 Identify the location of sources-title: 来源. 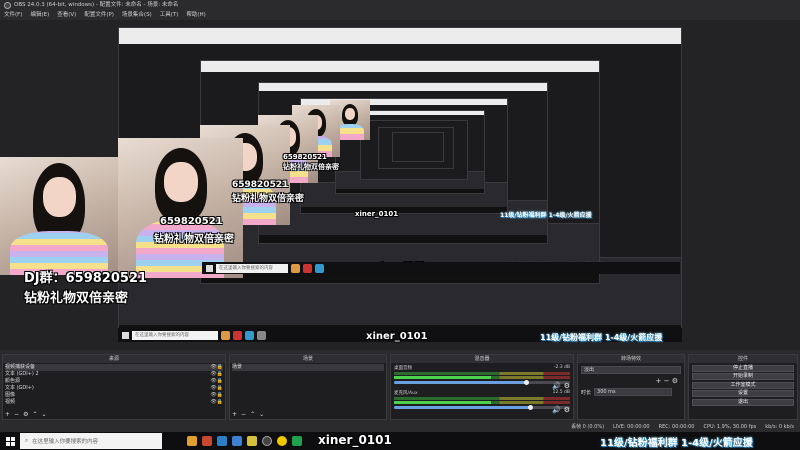
(114, 359).